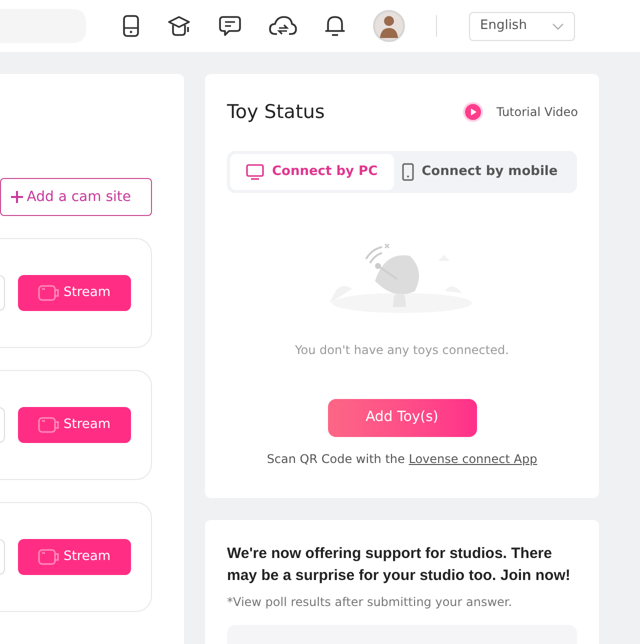 The image size is (640, 644). What do you see at coordinates (402, 350) in the screenshot?
I see `empty-message: You don't have any toys connected.` at bounding box center [402, 350].